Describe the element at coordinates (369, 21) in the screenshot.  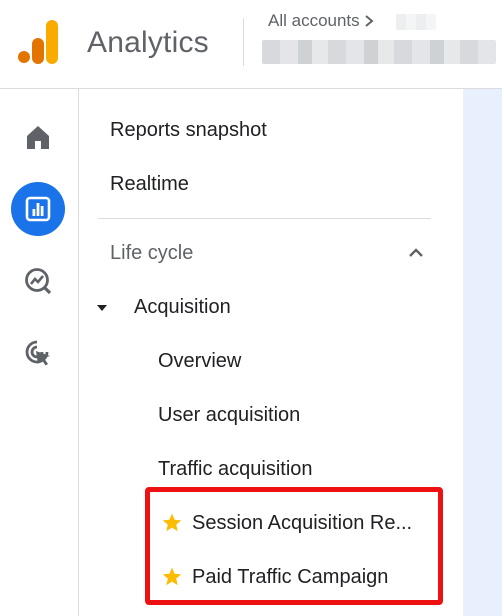
I see `chevron-right-icon` at that location.